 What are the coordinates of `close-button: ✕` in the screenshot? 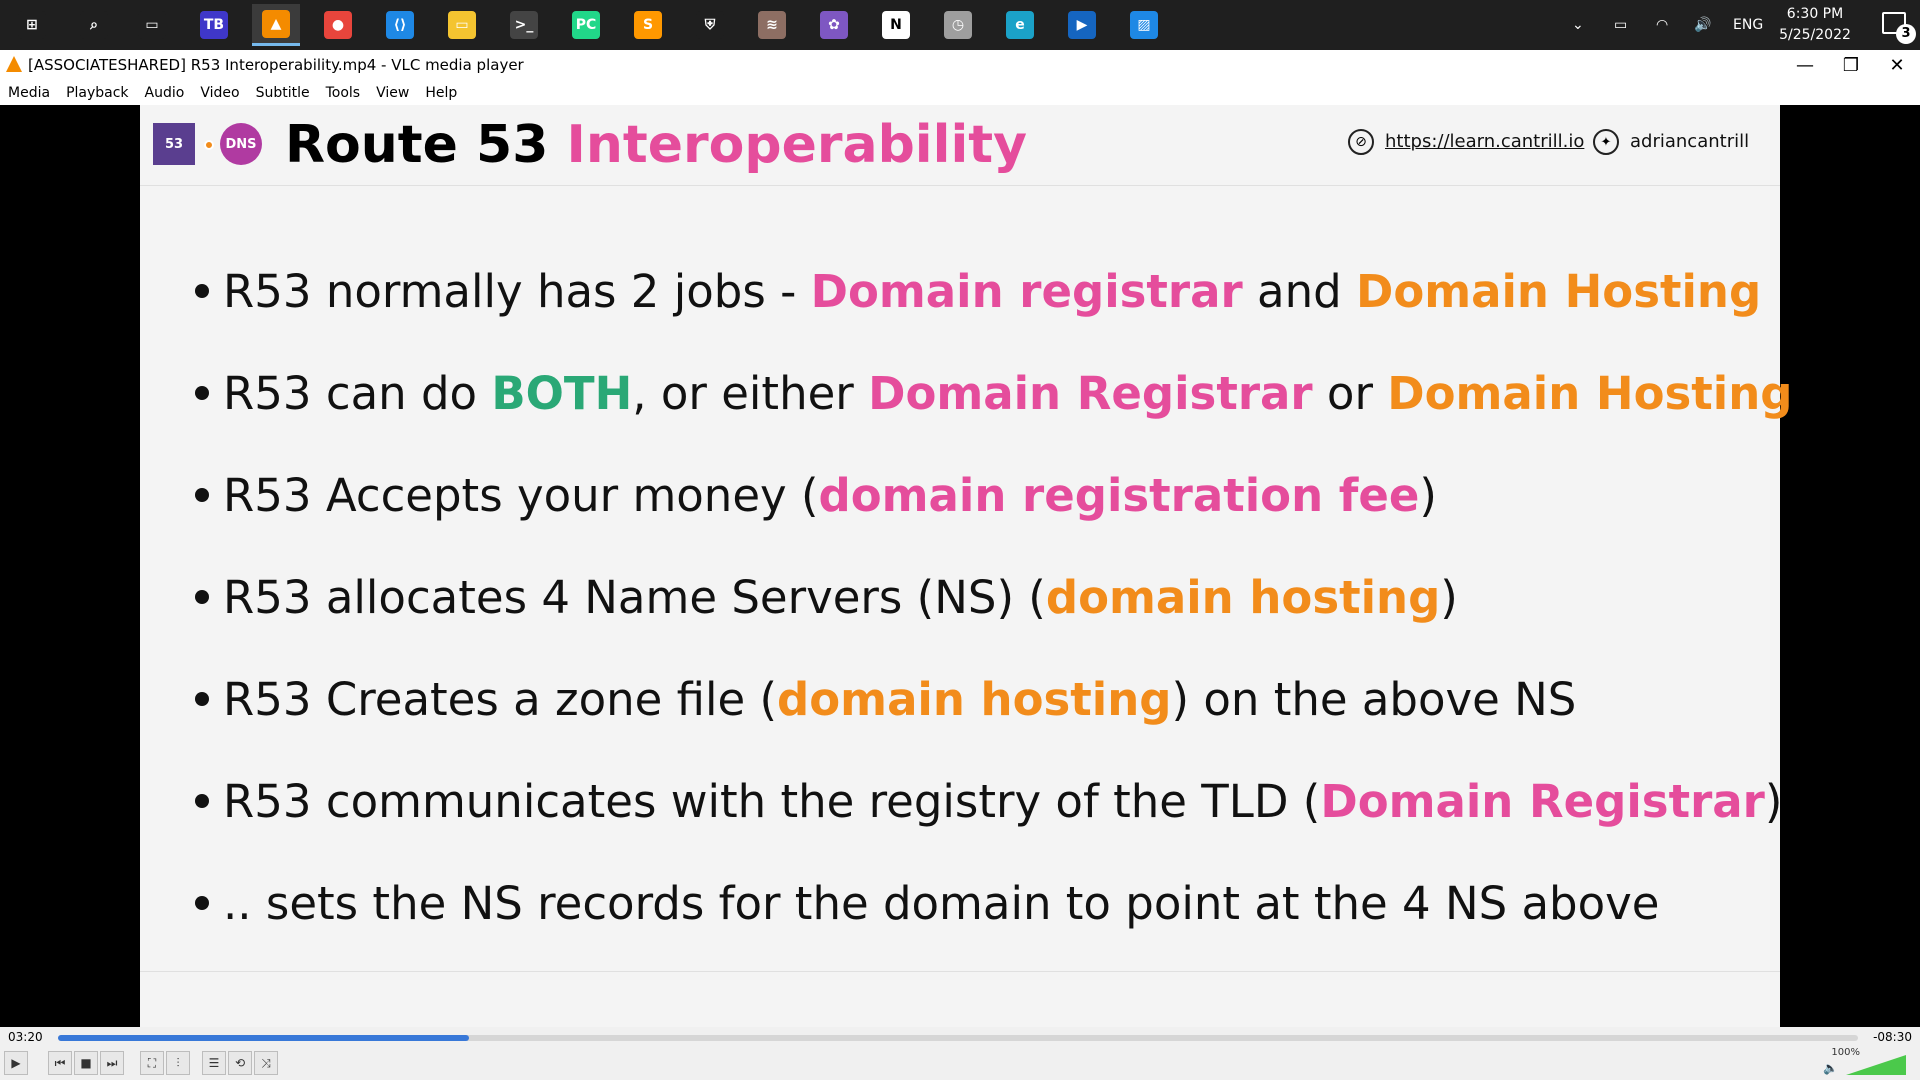 It's located at (1897, 65).